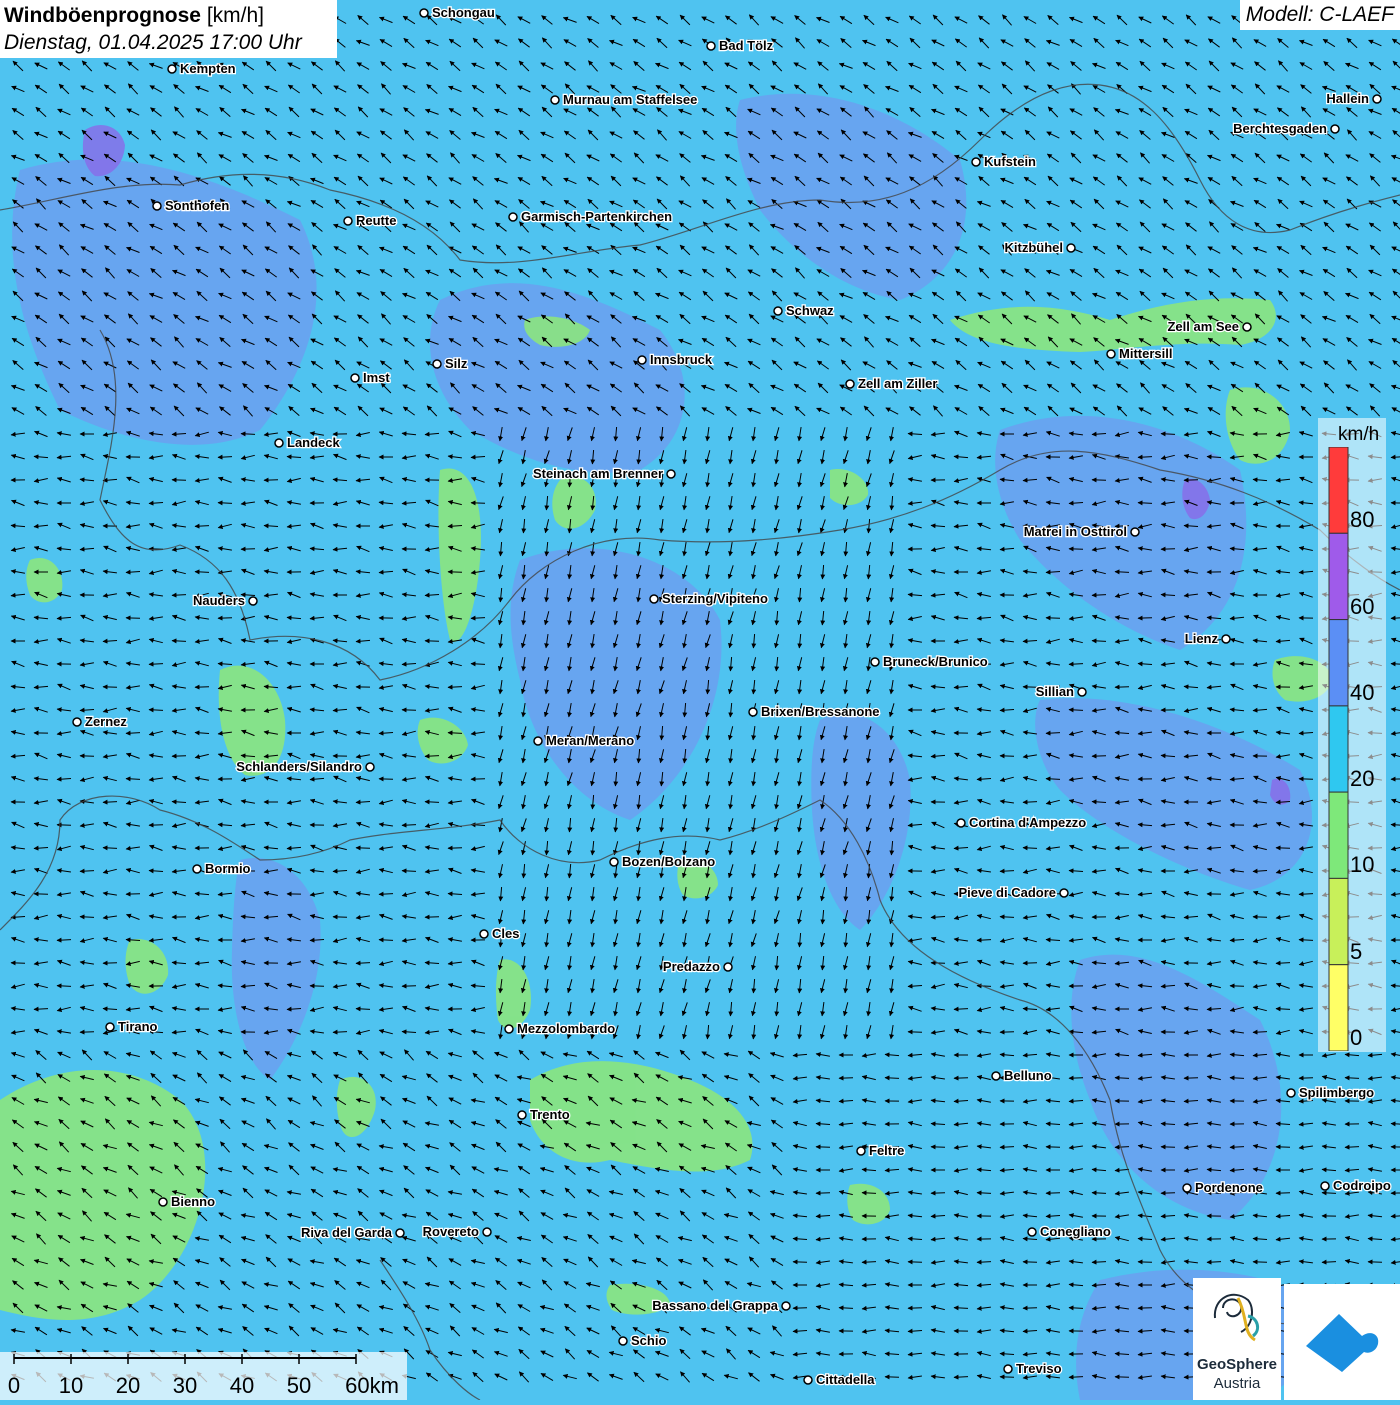 The height and width of the screenshot is (1405, 1400). I want to click on city-label: Kempten, so click(208, 68).